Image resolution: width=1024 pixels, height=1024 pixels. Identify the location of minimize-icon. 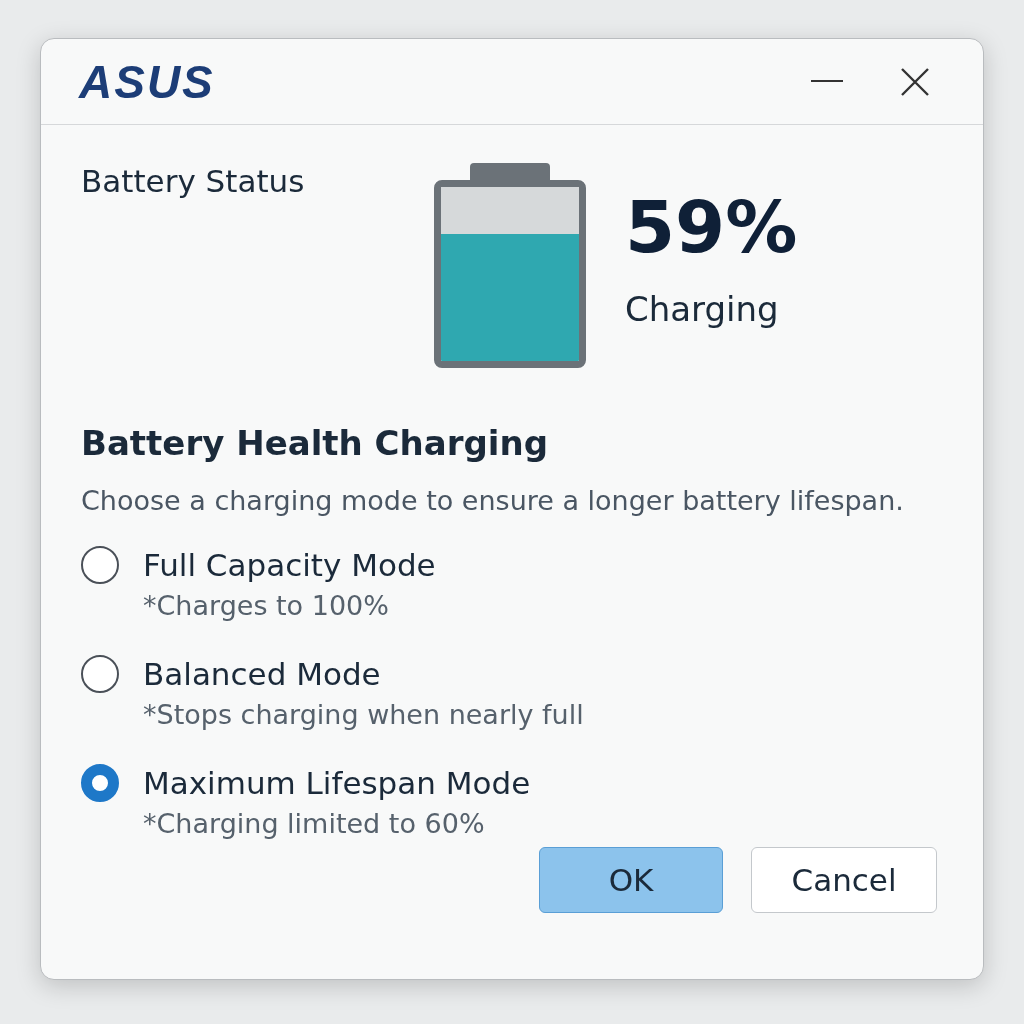
(827, 81).